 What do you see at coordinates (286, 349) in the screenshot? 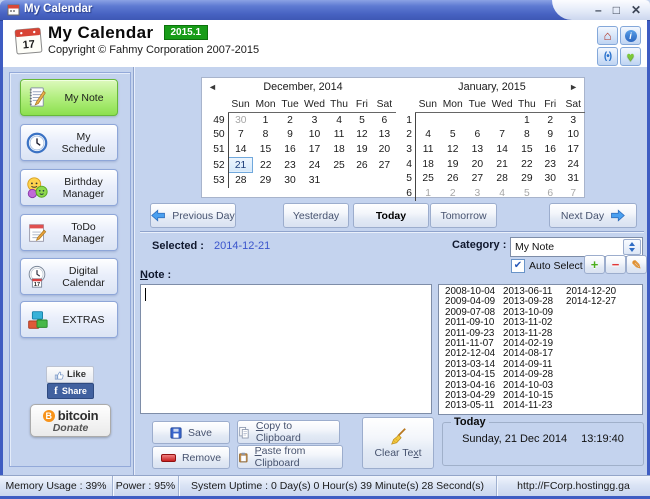
I see `note-input` at bounding box center [286, 349].